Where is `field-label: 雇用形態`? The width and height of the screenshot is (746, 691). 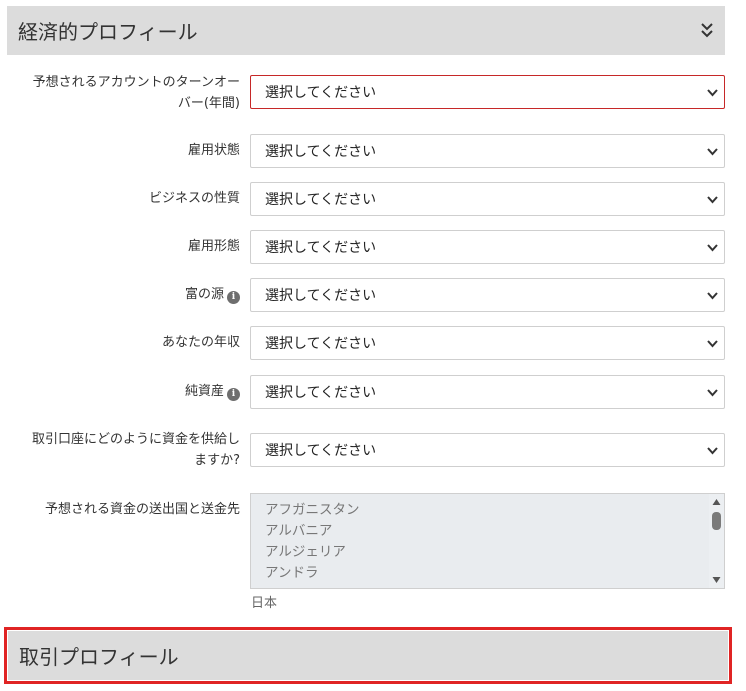 field-label: 雇用形態 is located at coordinates (213, 246).